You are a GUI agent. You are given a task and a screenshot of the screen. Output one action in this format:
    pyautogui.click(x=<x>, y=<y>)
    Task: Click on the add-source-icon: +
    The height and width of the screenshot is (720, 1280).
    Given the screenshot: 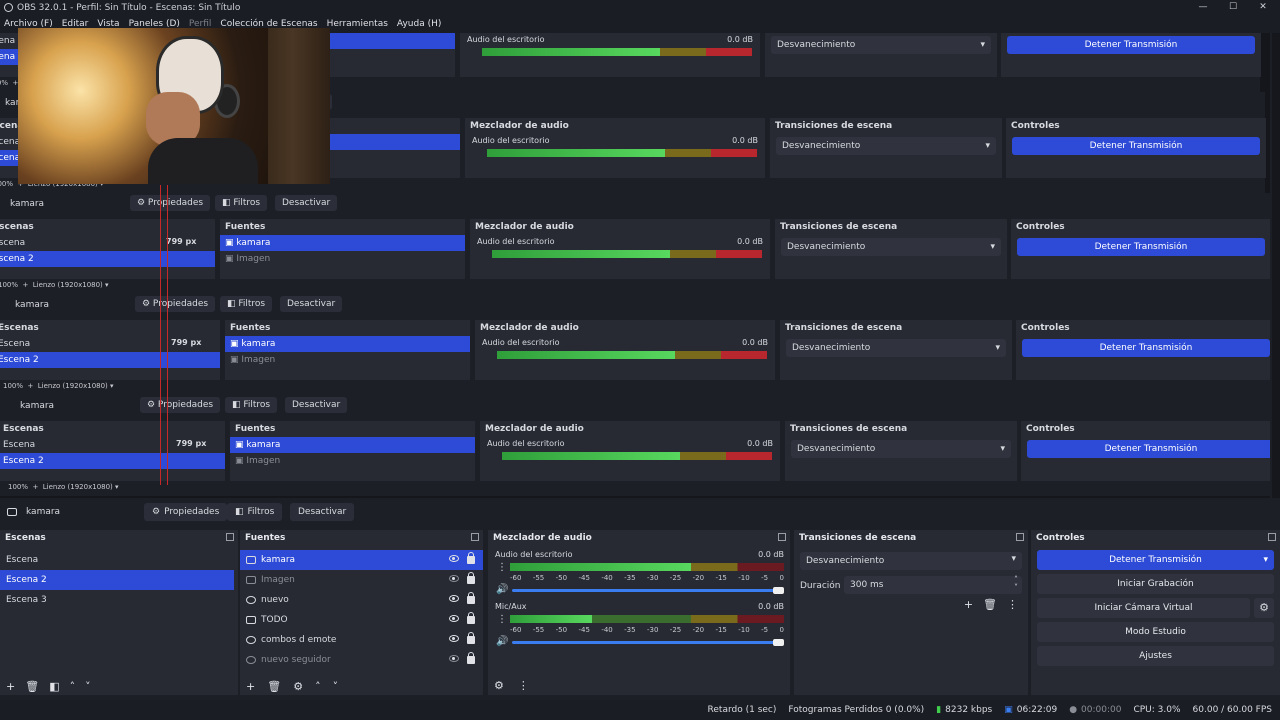 What is the action you would take?
    pyautogui.click(x=250, y=686)
    